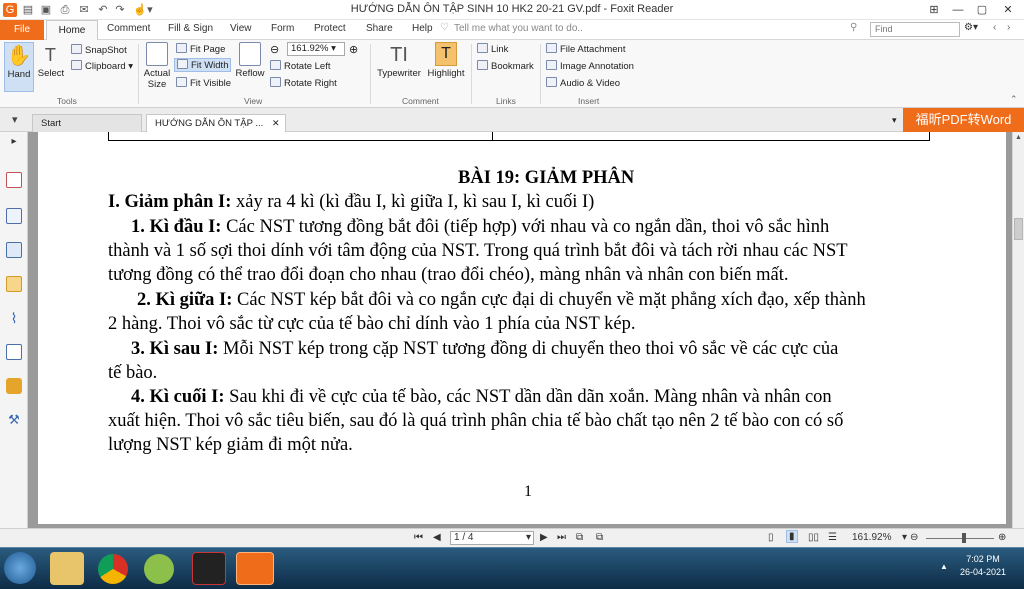 The width and height of the screenshot is (1024, 589). I want to click on start-button-icon, so click(20, 568).